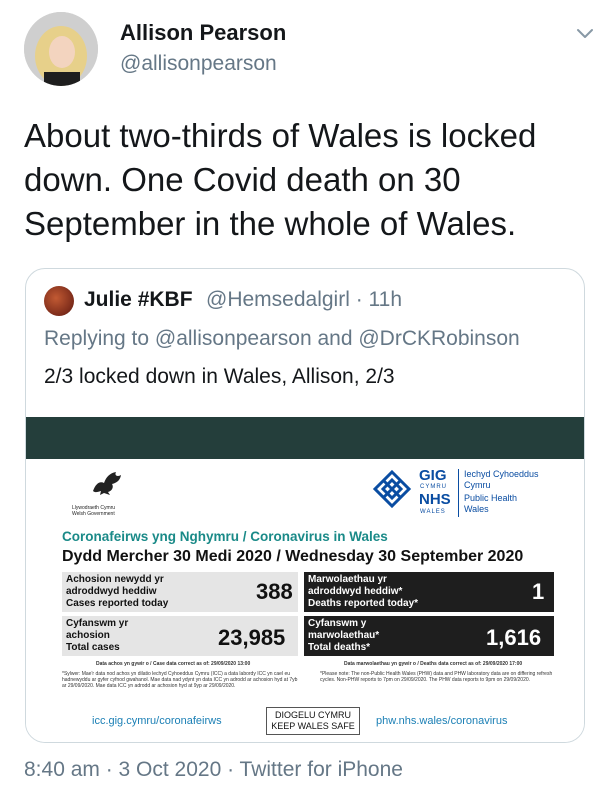  Describe the element at coordinates (585, 33) in the screenshot. I see `chevron-down-icon` at that location.